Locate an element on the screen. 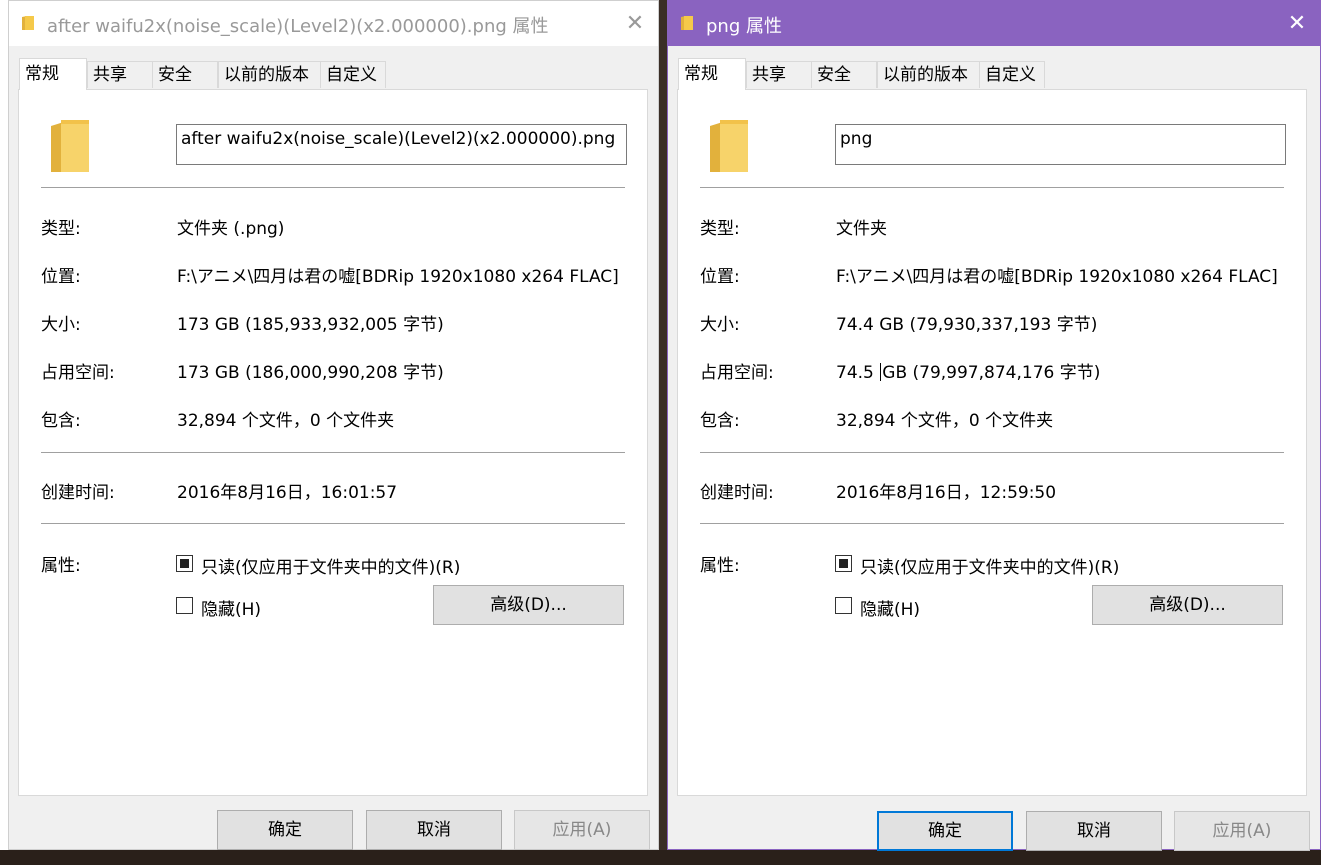  disk-size-bytes: GB (79,997,874,176 字节) is located at coordinates (991, 373).